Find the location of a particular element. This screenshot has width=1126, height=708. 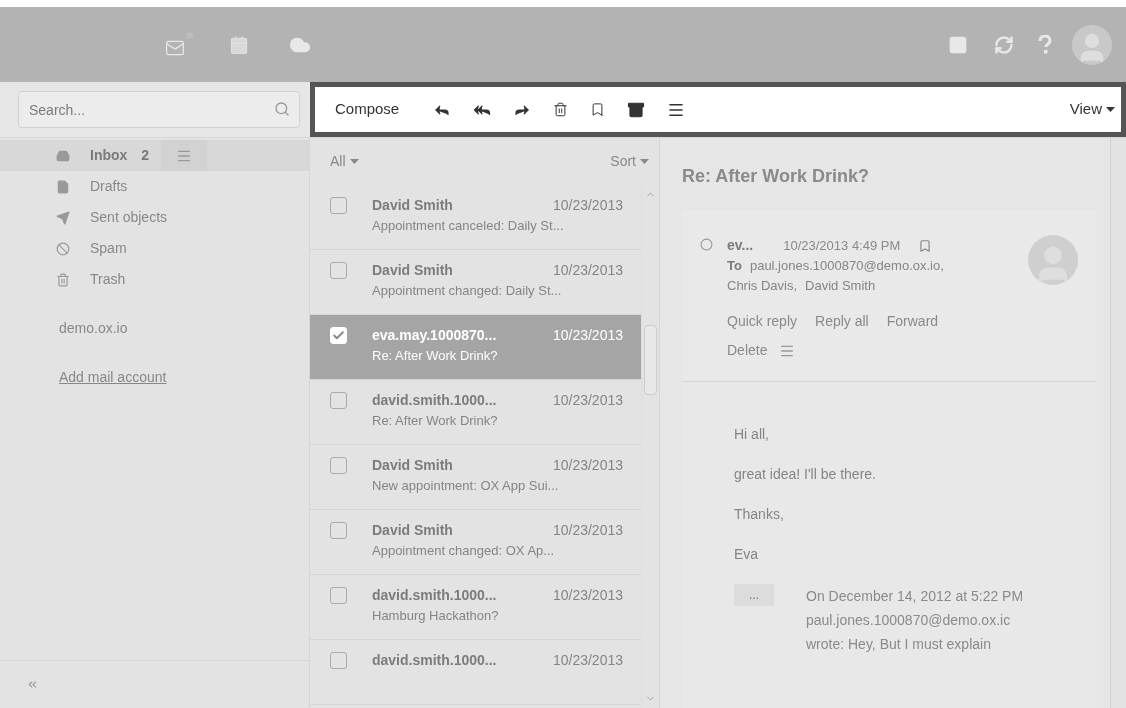

recipient-name: paul.jones.1000870@demo.ox.io, is located at coordinates (846, 266).